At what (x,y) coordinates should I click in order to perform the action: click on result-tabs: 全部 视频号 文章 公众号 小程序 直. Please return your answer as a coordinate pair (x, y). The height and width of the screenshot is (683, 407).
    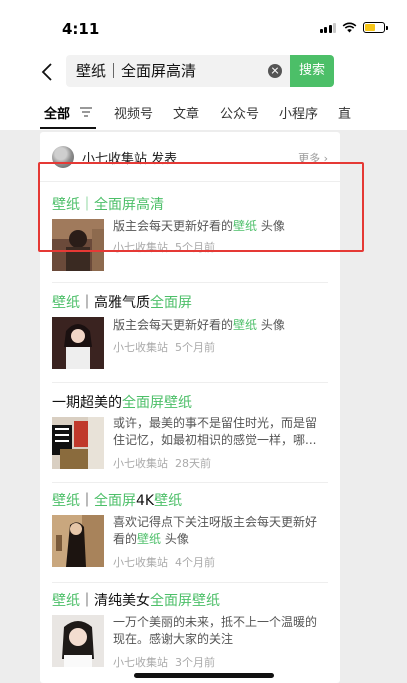
    Looking at the image, I should click on (203, 115).